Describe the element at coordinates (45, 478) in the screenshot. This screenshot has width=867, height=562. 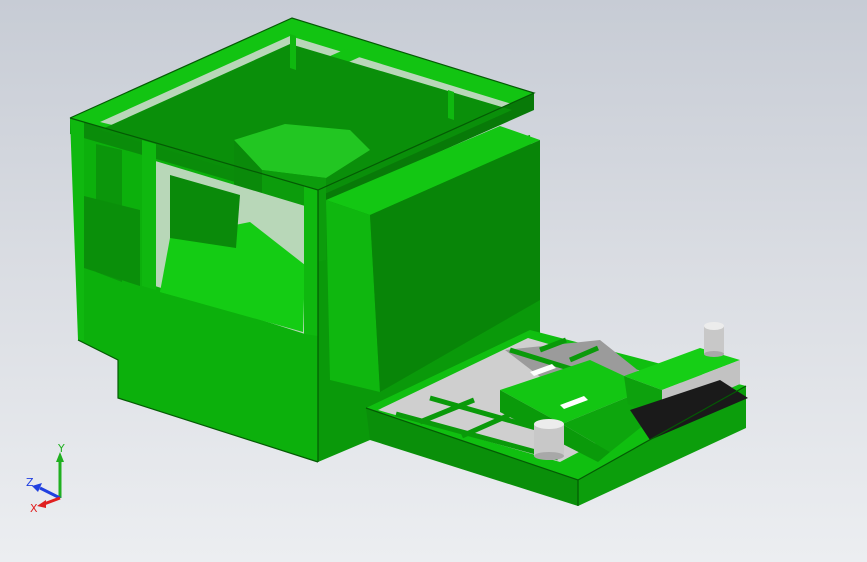
I see `coordinate-triad: Y Z X` at that location.